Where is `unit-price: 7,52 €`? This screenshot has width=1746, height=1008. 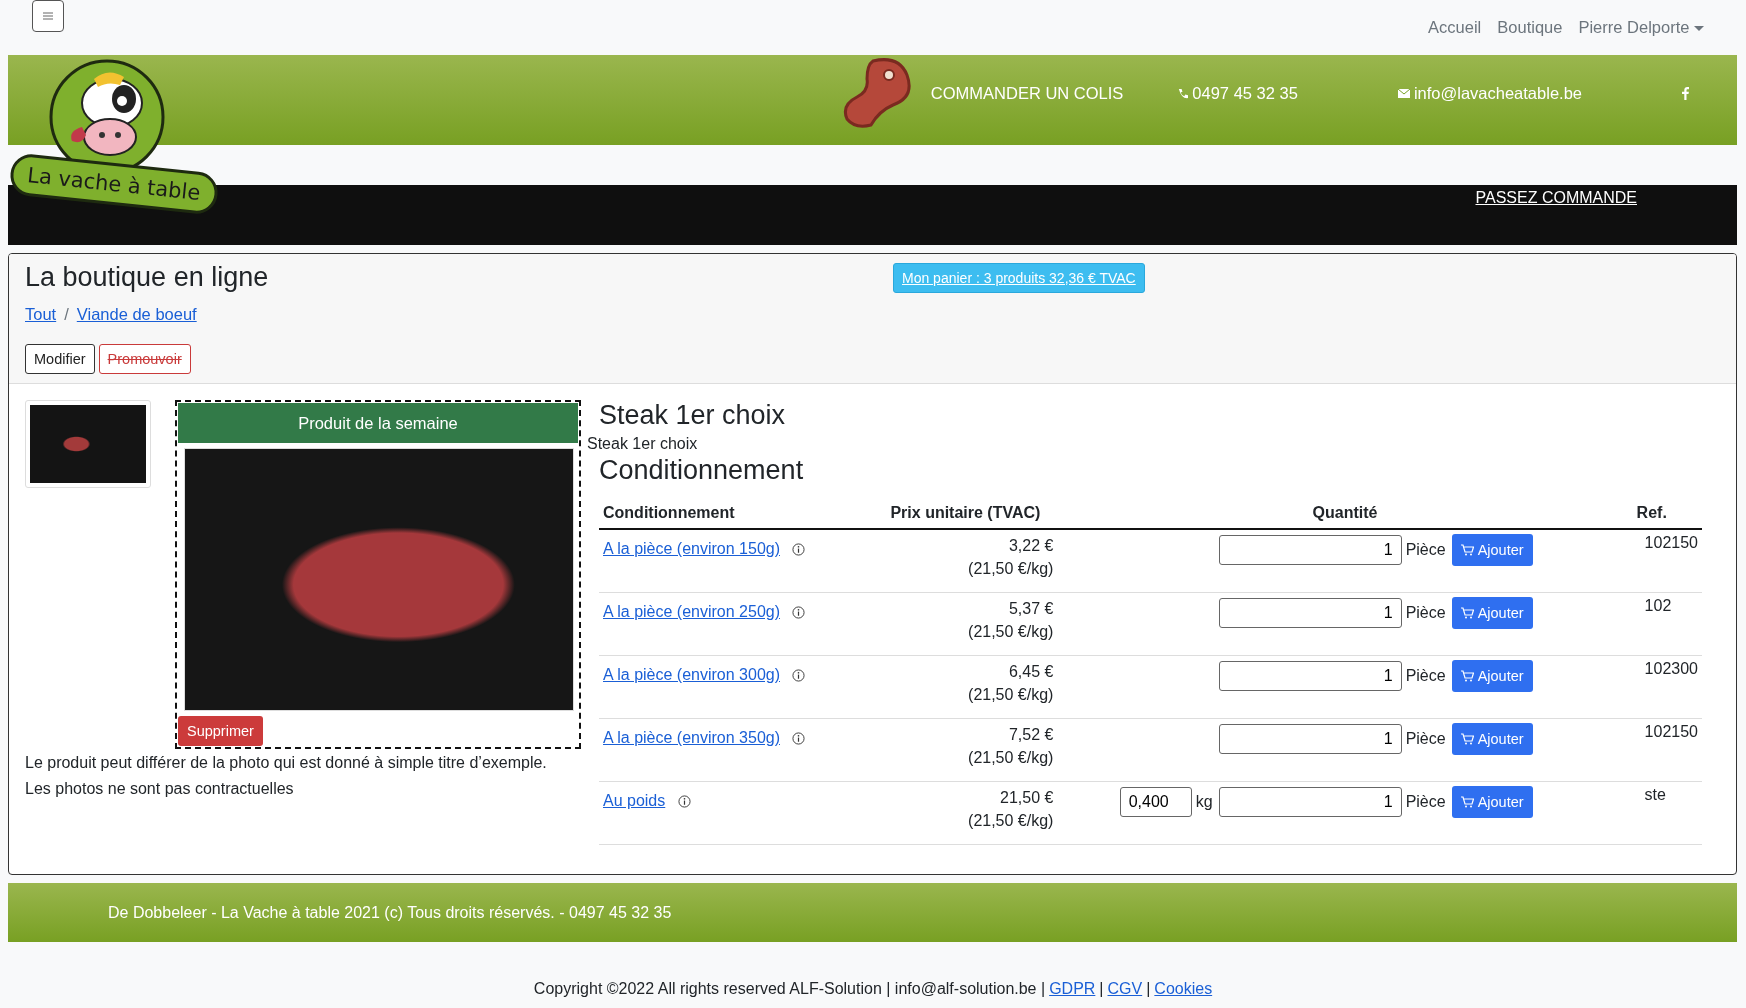
unit-price: 7,52 € is located at coordinates (1030, 735).